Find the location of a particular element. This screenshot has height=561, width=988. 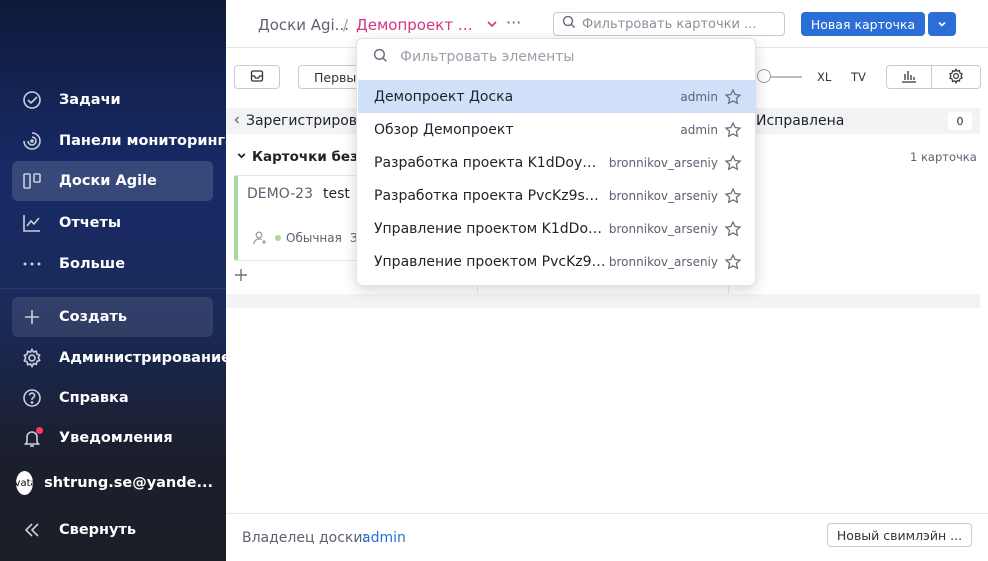

collapse-button: Свернуть is located at coordinates (112, 530).